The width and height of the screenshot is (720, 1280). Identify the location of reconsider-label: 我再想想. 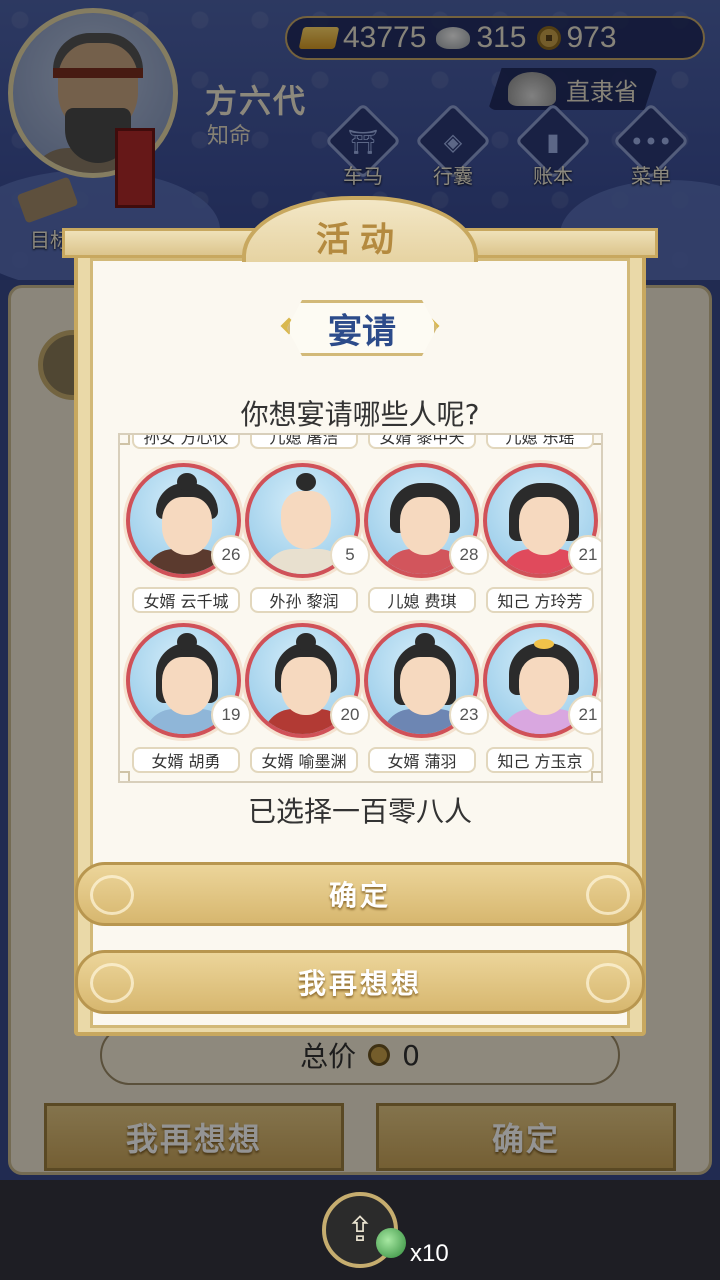
(359, 983).